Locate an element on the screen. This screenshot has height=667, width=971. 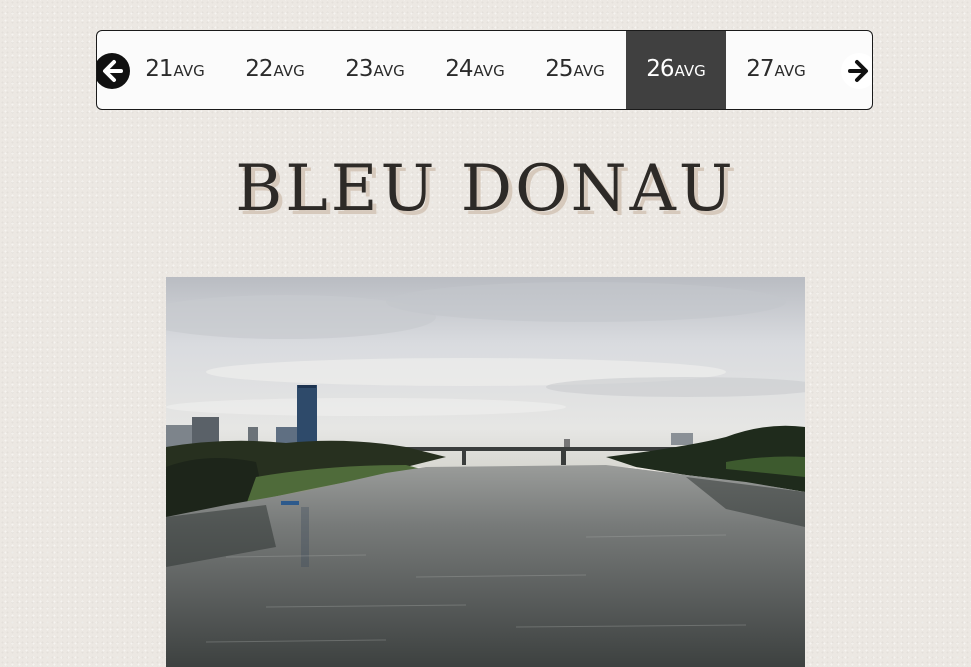
date-item-25: 25 avg is located at coordinates (575, 70).